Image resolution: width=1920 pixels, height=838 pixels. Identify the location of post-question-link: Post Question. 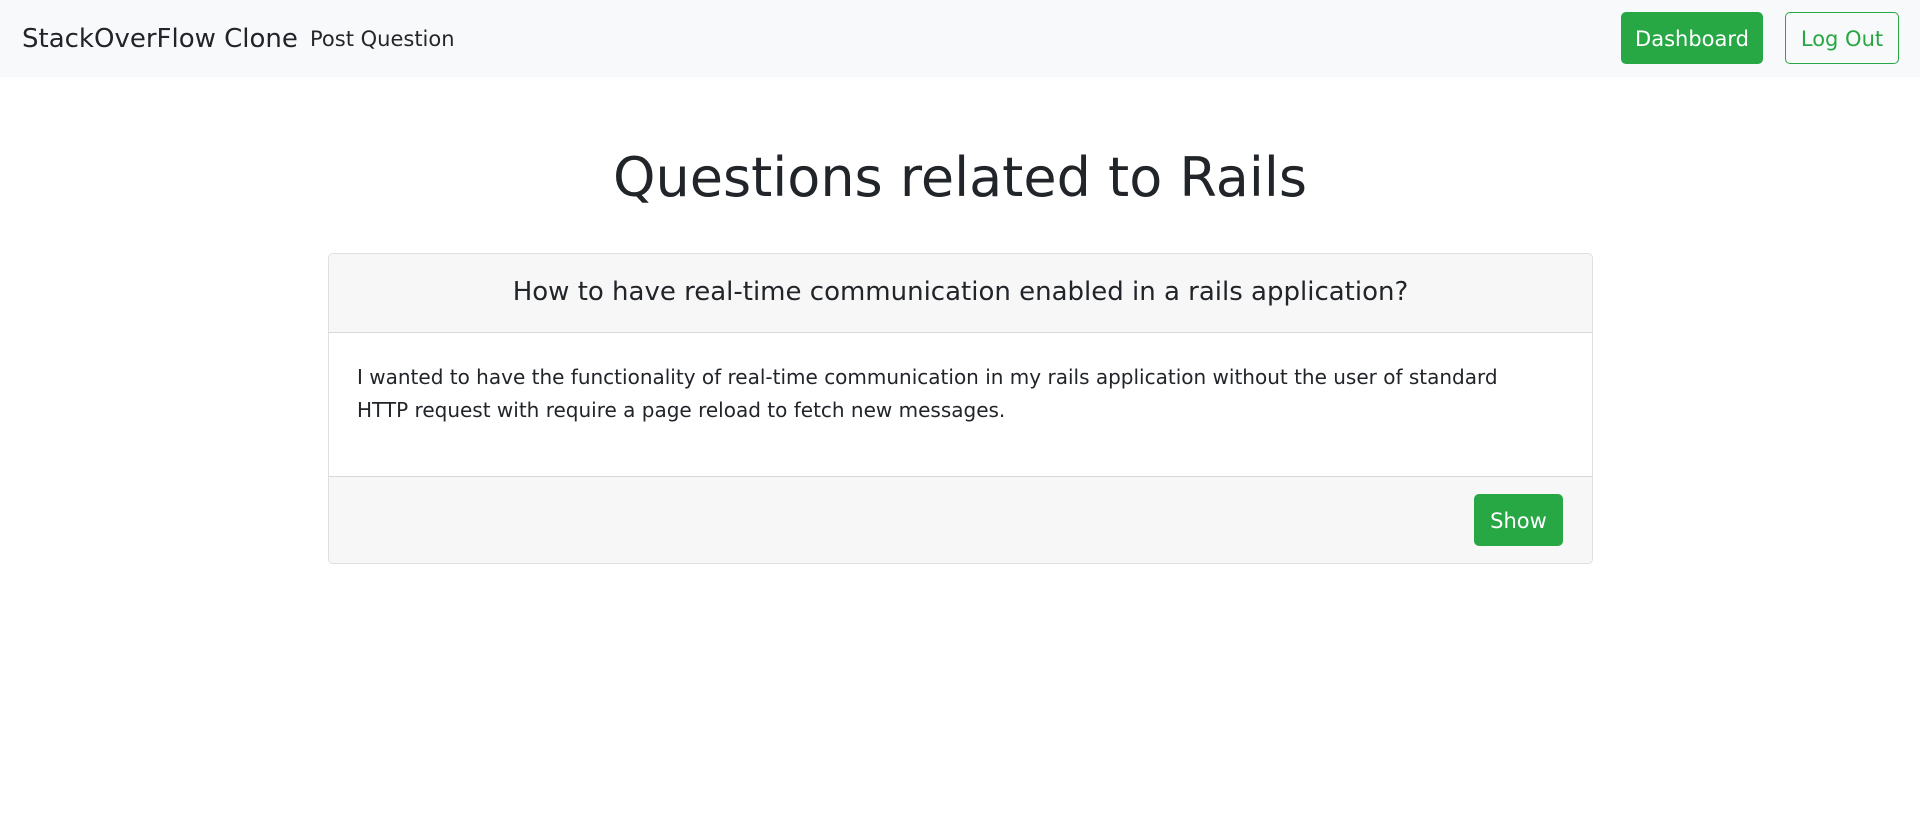
(382, 39).